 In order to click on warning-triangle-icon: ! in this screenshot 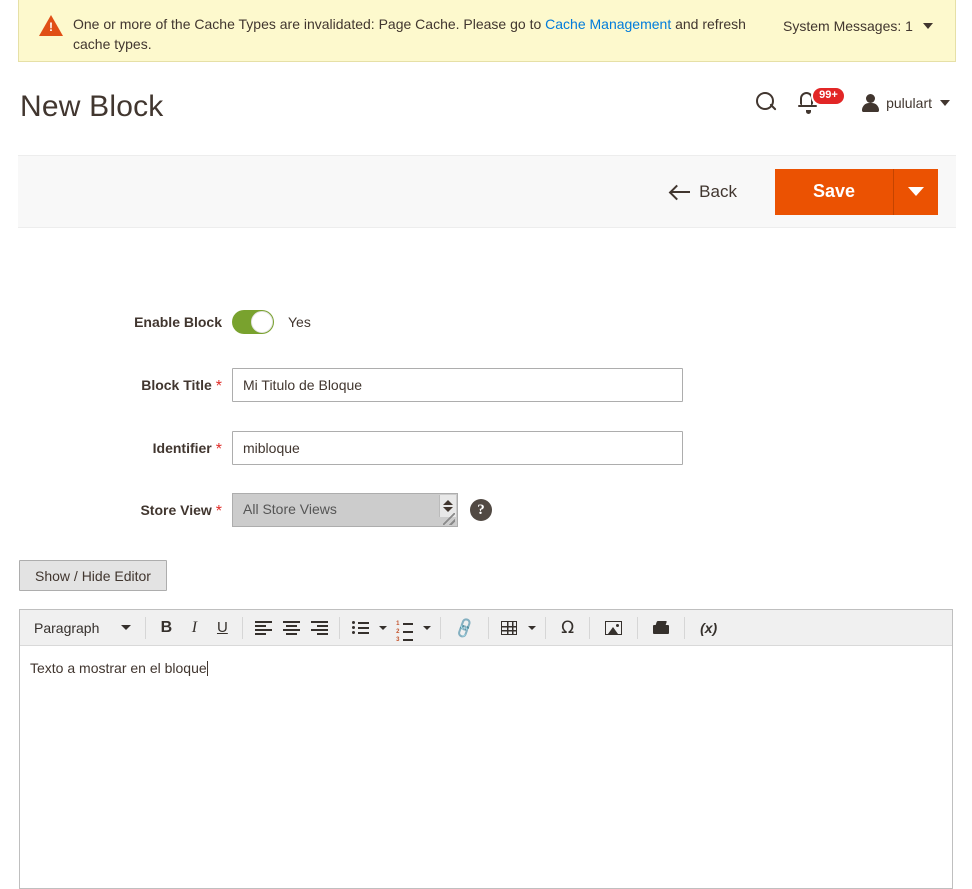, I will do `click(52, 26)`.